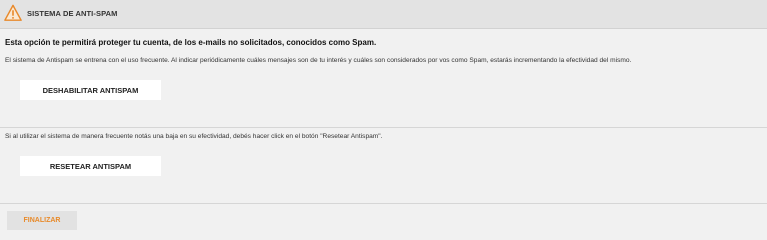 The image size is (767, 240). What do you see at coordinates (42, 220) in the screenshot?
I see `finish-button: FINALIZAR` at bounding box center [42, 220].